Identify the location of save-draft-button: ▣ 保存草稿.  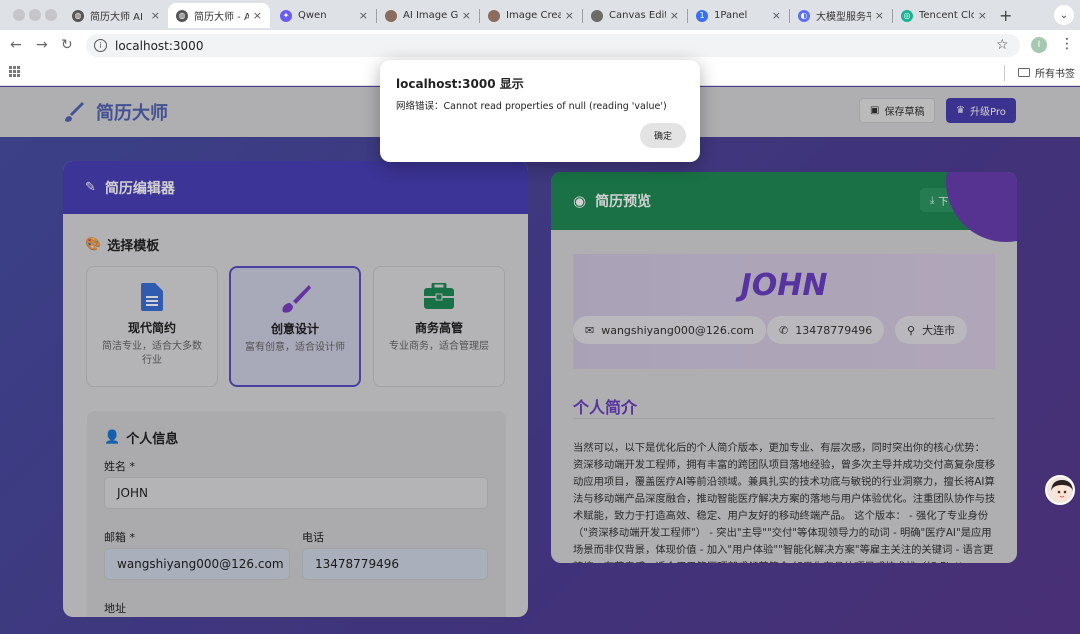
(897, 110).